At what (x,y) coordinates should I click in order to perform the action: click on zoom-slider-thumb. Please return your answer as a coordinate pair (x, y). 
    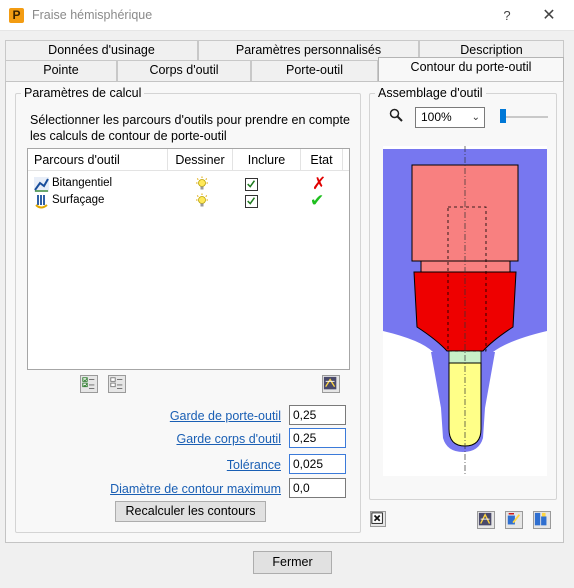
    Looking at the image, I should click on (503, 116).